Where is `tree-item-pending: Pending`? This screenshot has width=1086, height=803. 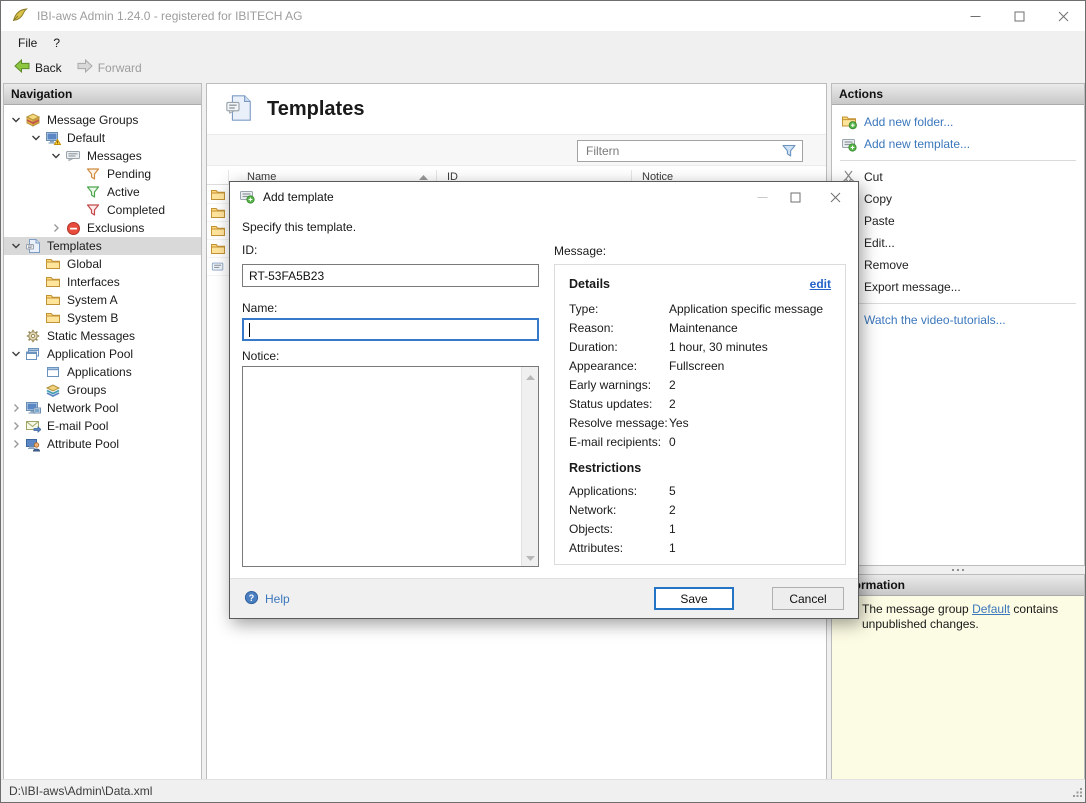
tree-item-pending: Pending is located at coordinates (102, 174).